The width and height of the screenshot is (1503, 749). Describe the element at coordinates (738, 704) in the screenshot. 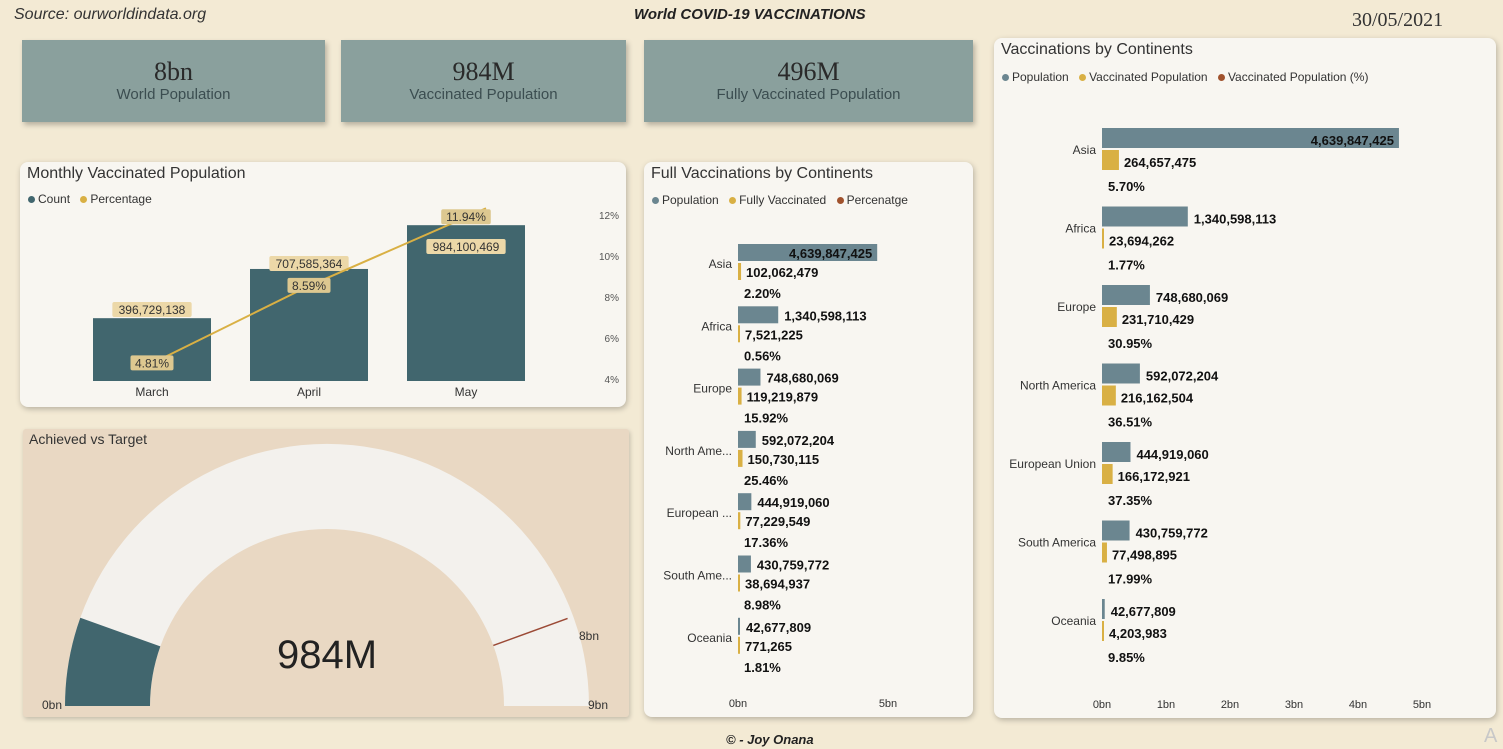

I see `x-tick-label: 0bn` at that location.